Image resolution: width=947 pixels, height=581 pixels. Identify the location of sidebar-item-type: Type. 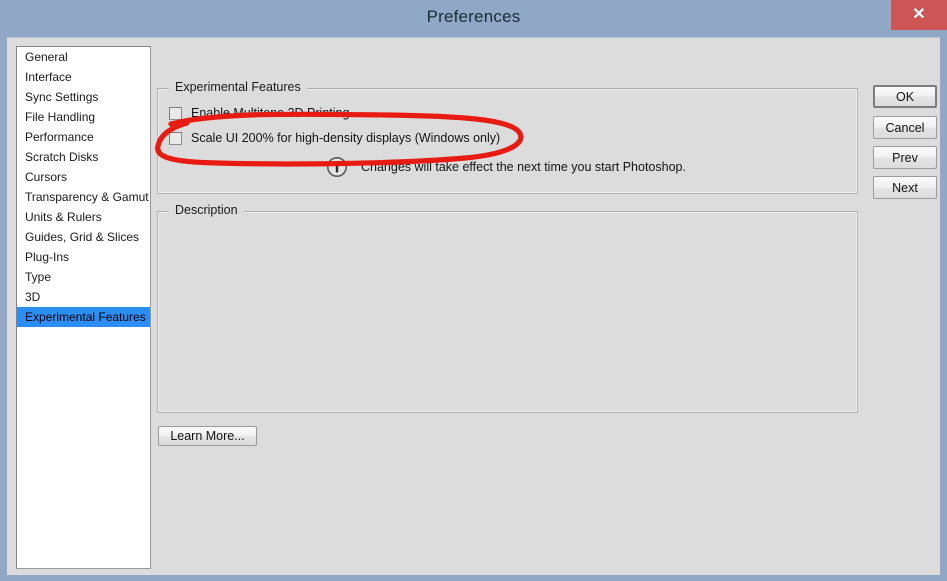
(83, 277).